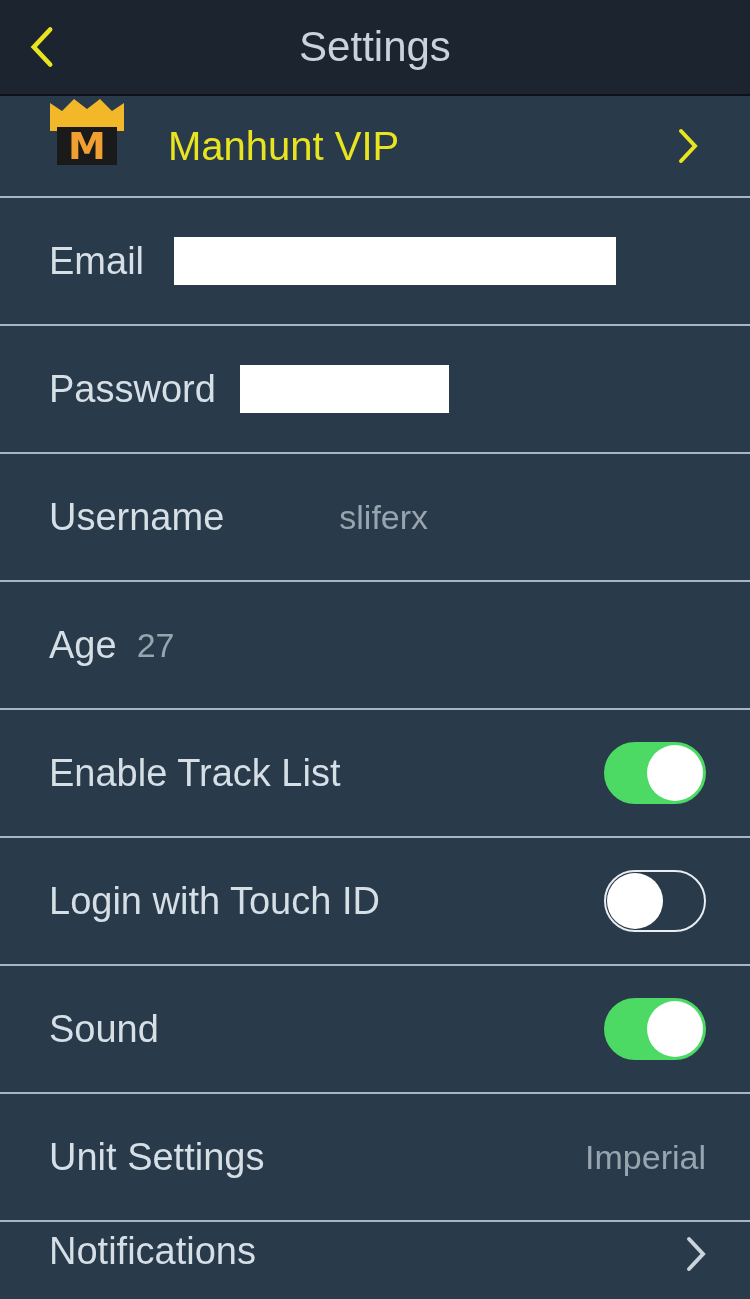 The image size is (750, 1299). Describe the element at coordinates (104, 1029) in the screenshot. I see `setting-label: Sound` at that location.